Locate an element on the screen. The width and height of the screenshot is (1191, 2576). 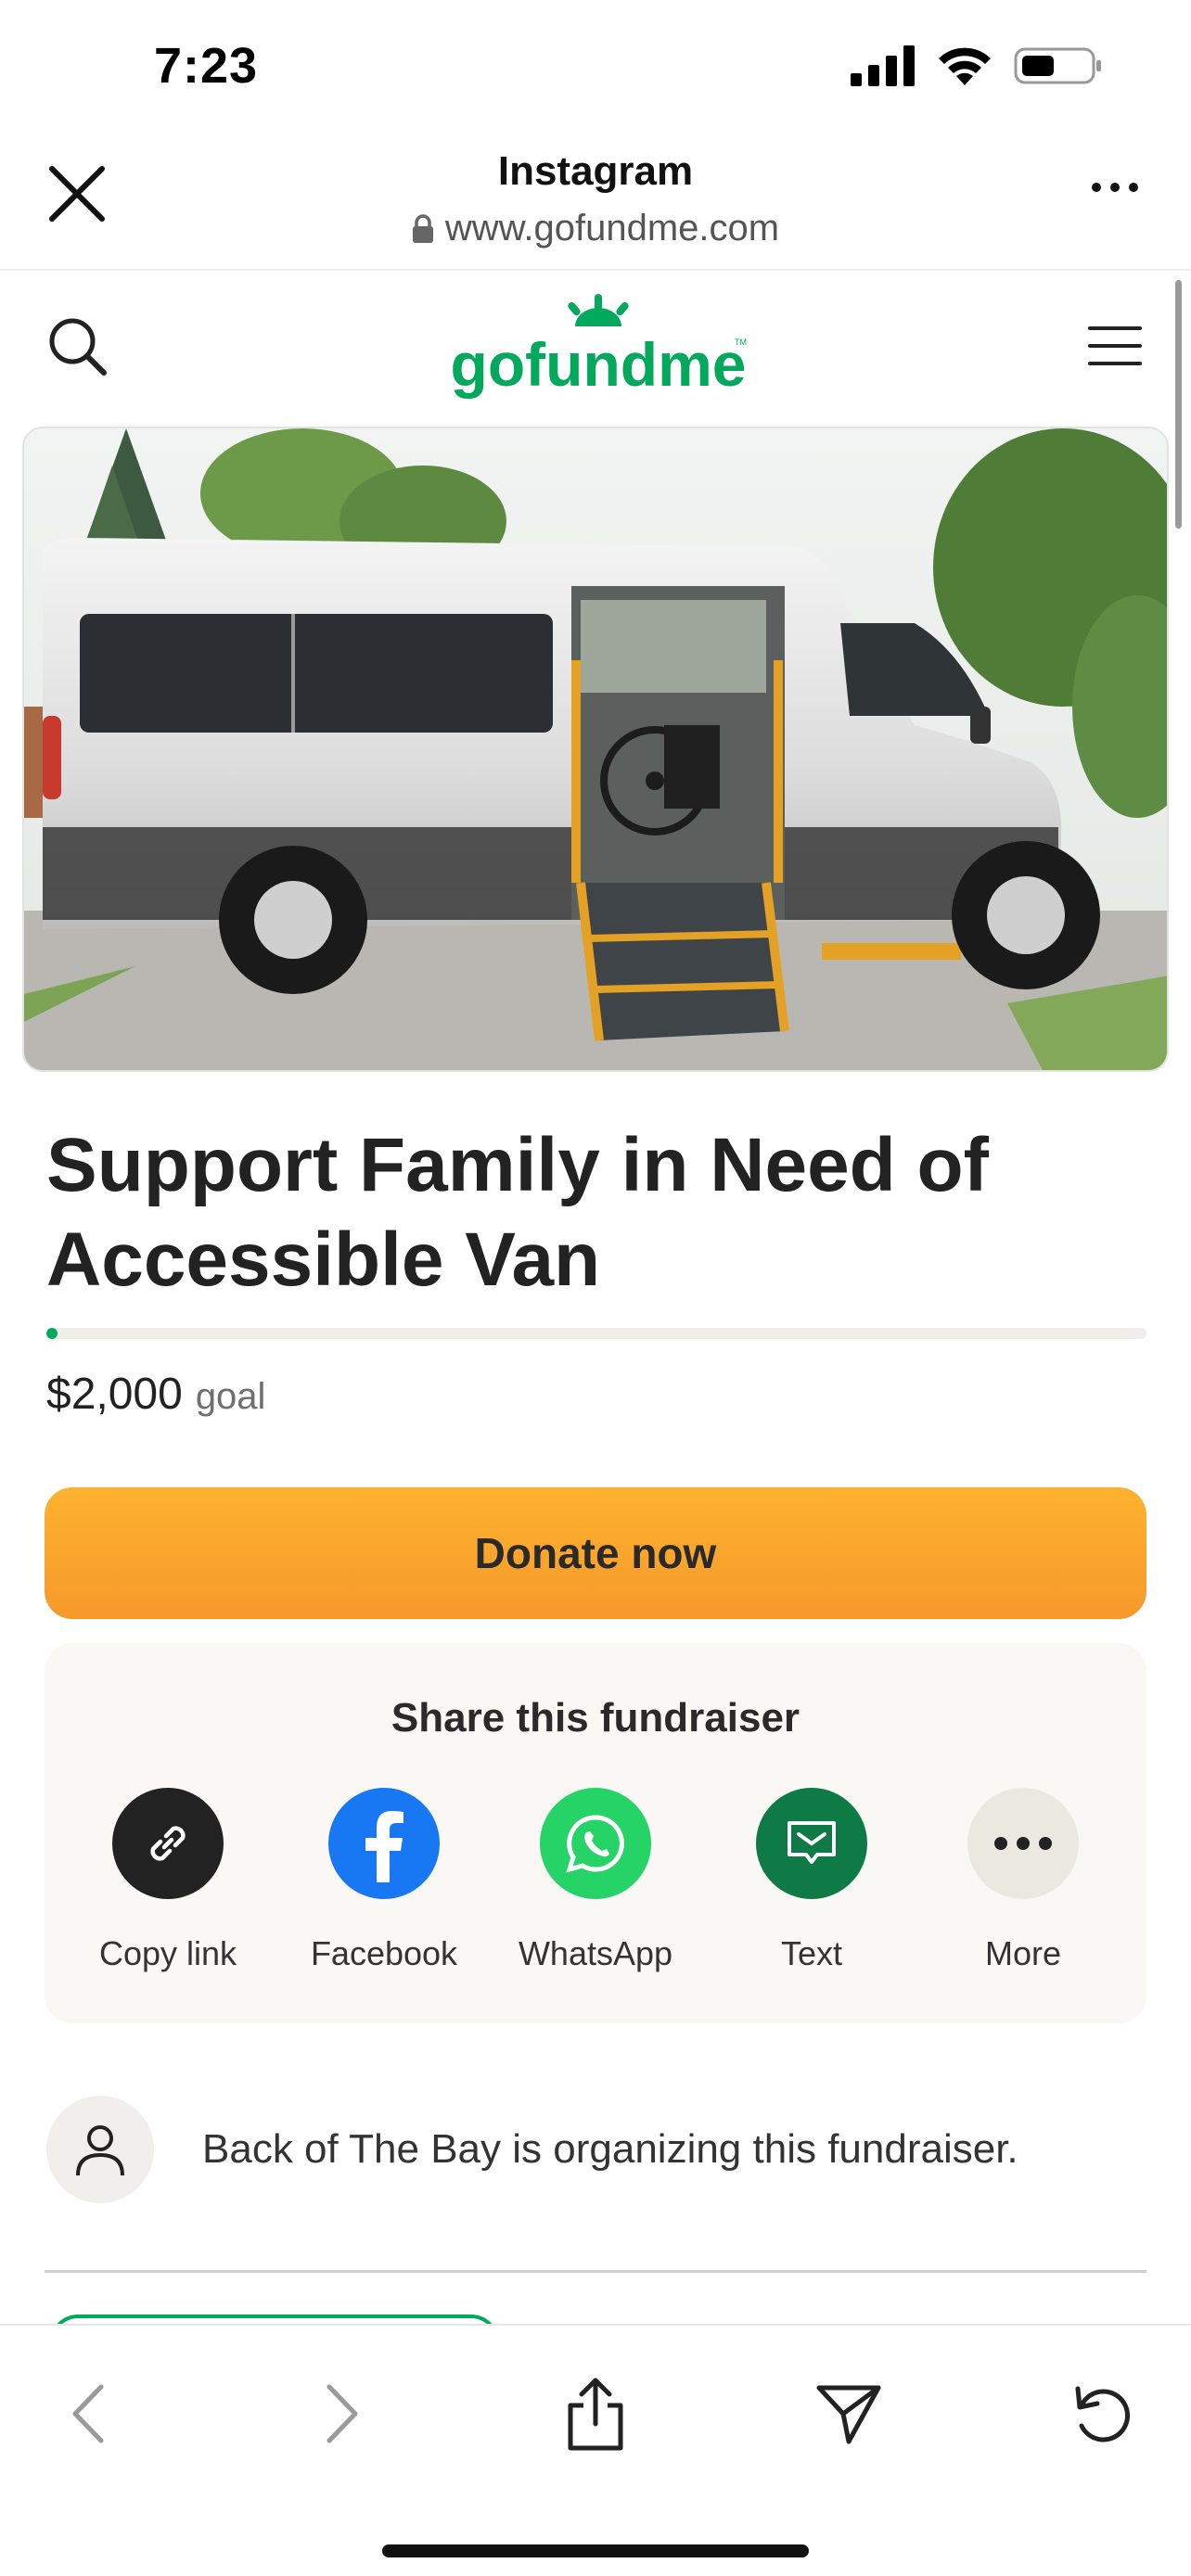
share-icon is located at coordinates (595, 2414).